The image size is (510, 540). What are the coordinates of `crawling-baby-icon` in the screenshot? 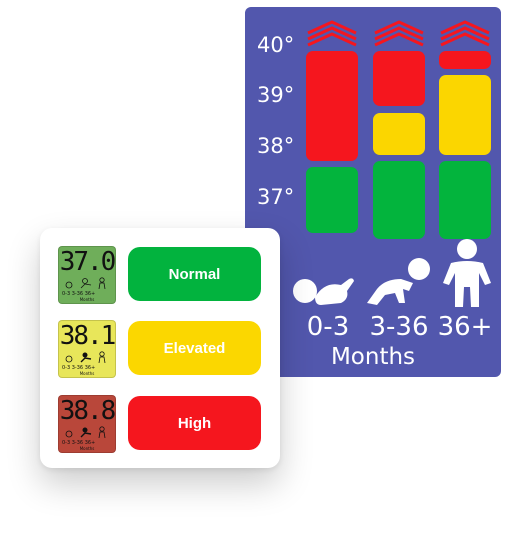 It's located at (398, 281).